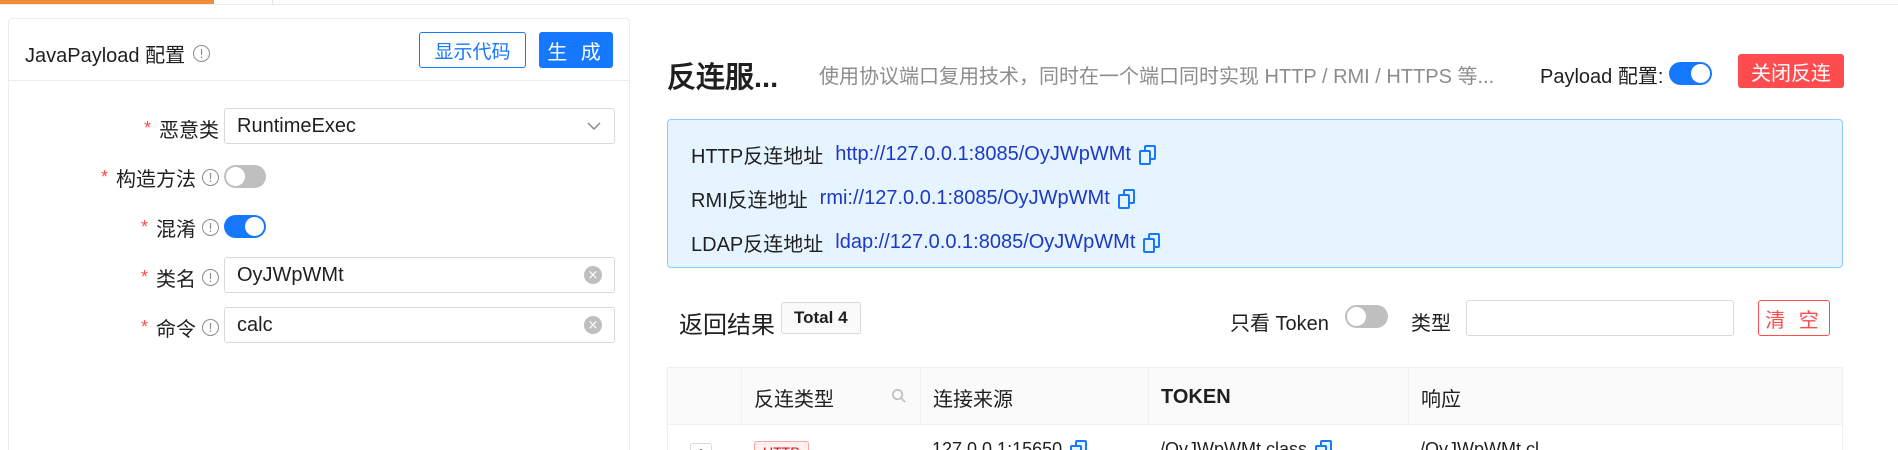  I want to click on clear-results-button: 清 空, so click(1794, 318).